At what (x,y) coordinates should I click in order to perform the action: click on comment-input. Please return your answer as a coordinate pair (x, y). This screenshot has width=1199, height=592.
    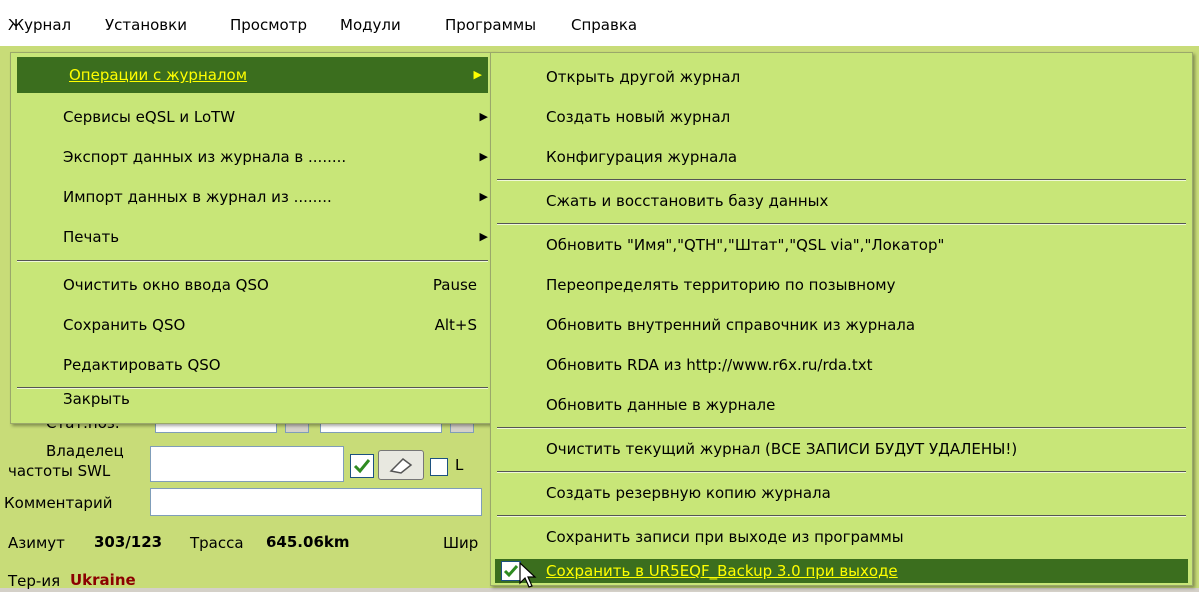
    Looking at the image, I should click on (316, 502).